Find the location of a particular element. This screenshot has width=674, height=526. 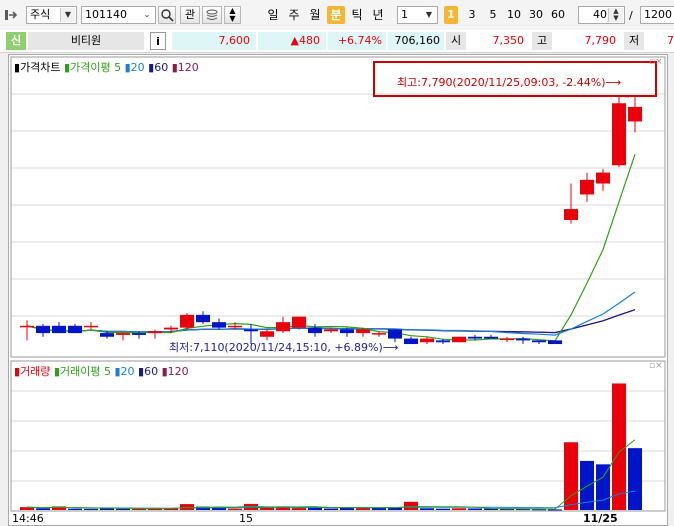

price-legend: ▮가격차트 ▮가격이평 5 ▮20 ▮60 ▮120 is located at coordinates (106, 67).